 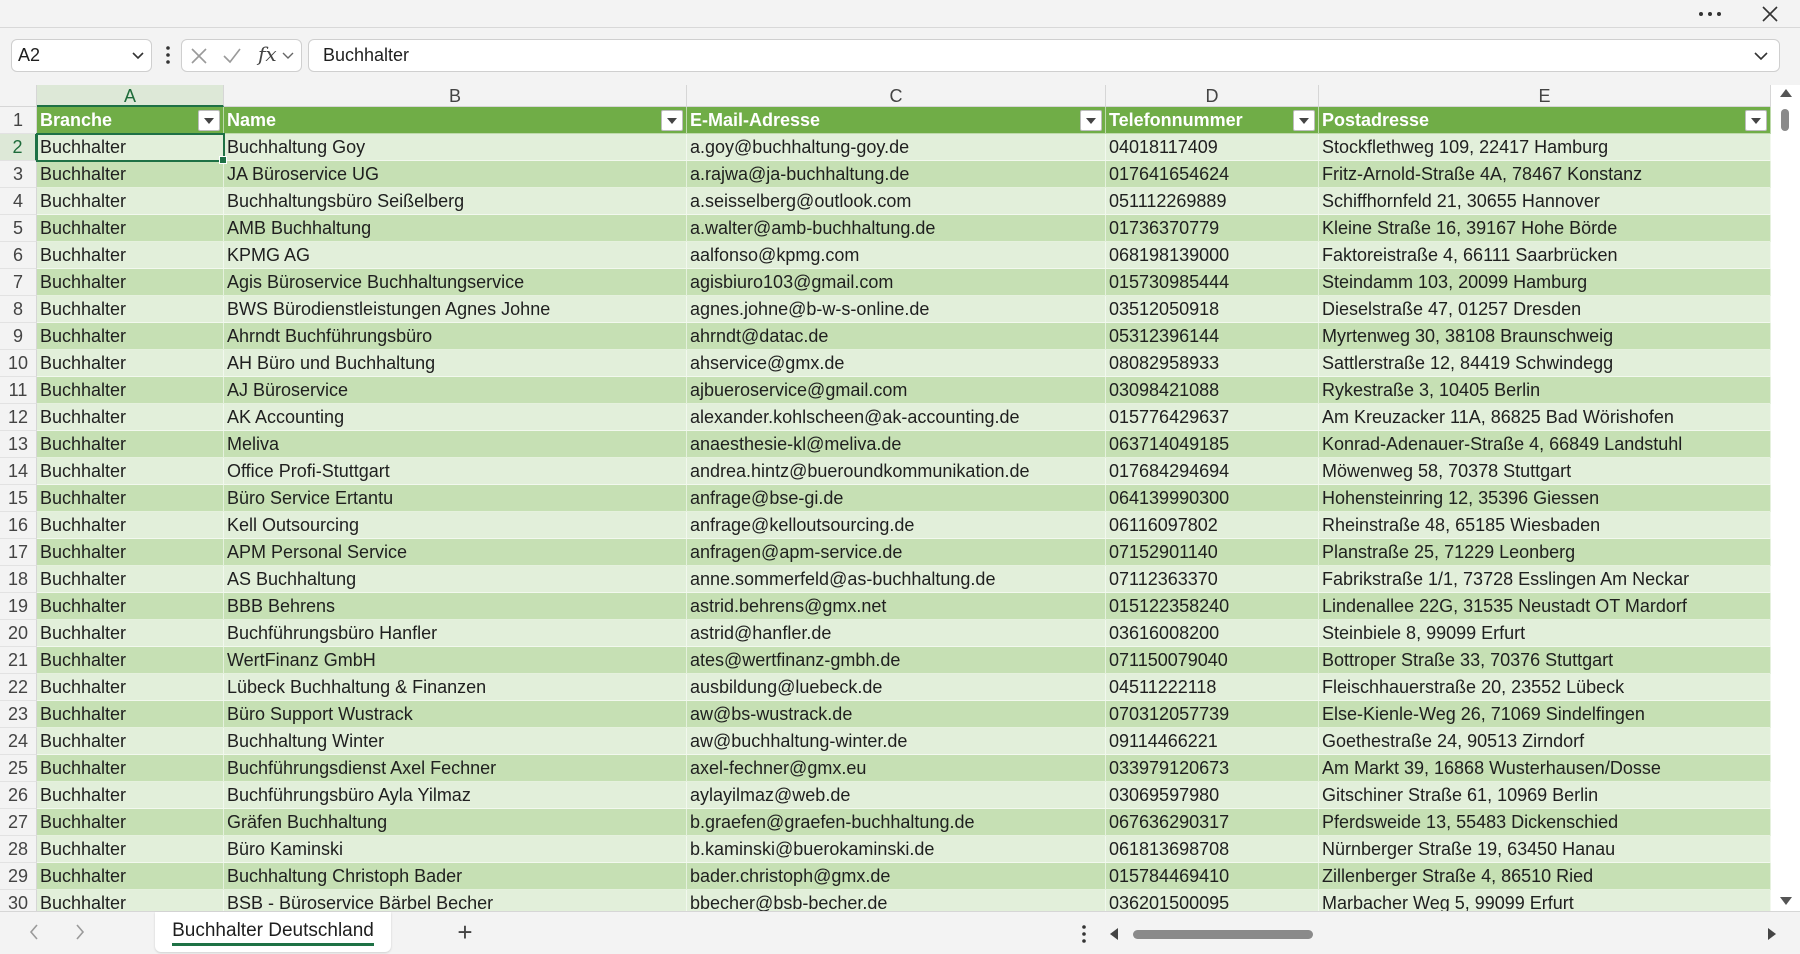 I want to click on row-header: 14, so click(x=18, y=471).